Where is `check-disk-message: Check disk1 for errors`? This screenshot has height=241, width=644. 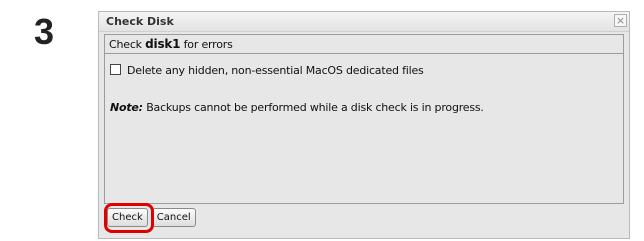 check-disk-message: Check disk1 for errors is located at coordinates (364, 44).